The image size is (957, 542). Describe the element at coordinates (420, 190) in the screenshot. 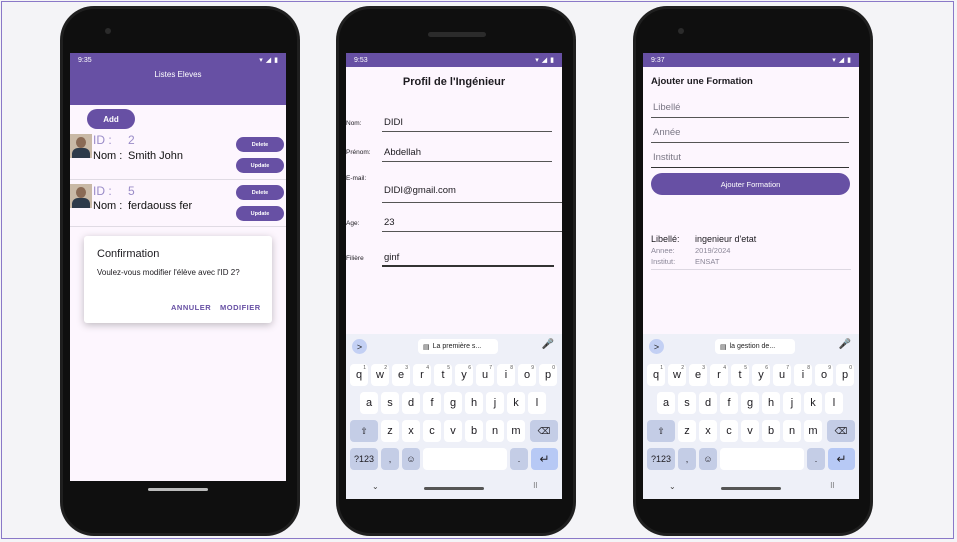

I see `email-field: DIDI@gmail.com` at that location.